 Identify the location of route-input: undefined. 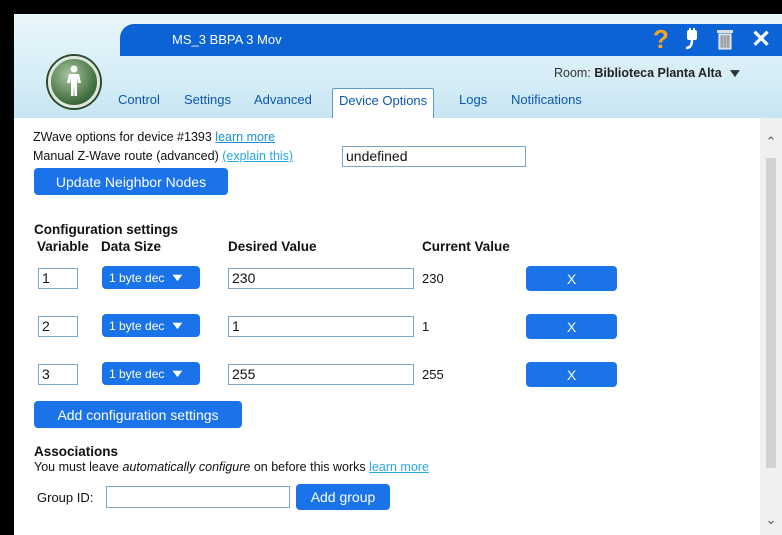
(434, 156).